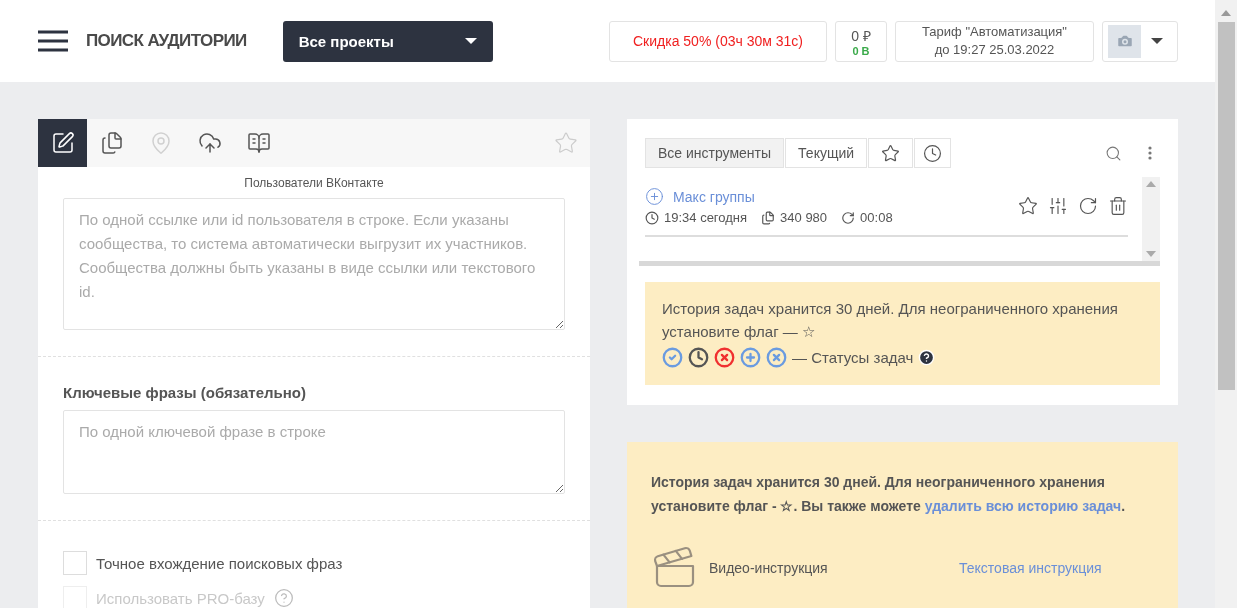 The width and height of the screenshot is (1237, 608). I want to click on more-button, so click(1150, 153).